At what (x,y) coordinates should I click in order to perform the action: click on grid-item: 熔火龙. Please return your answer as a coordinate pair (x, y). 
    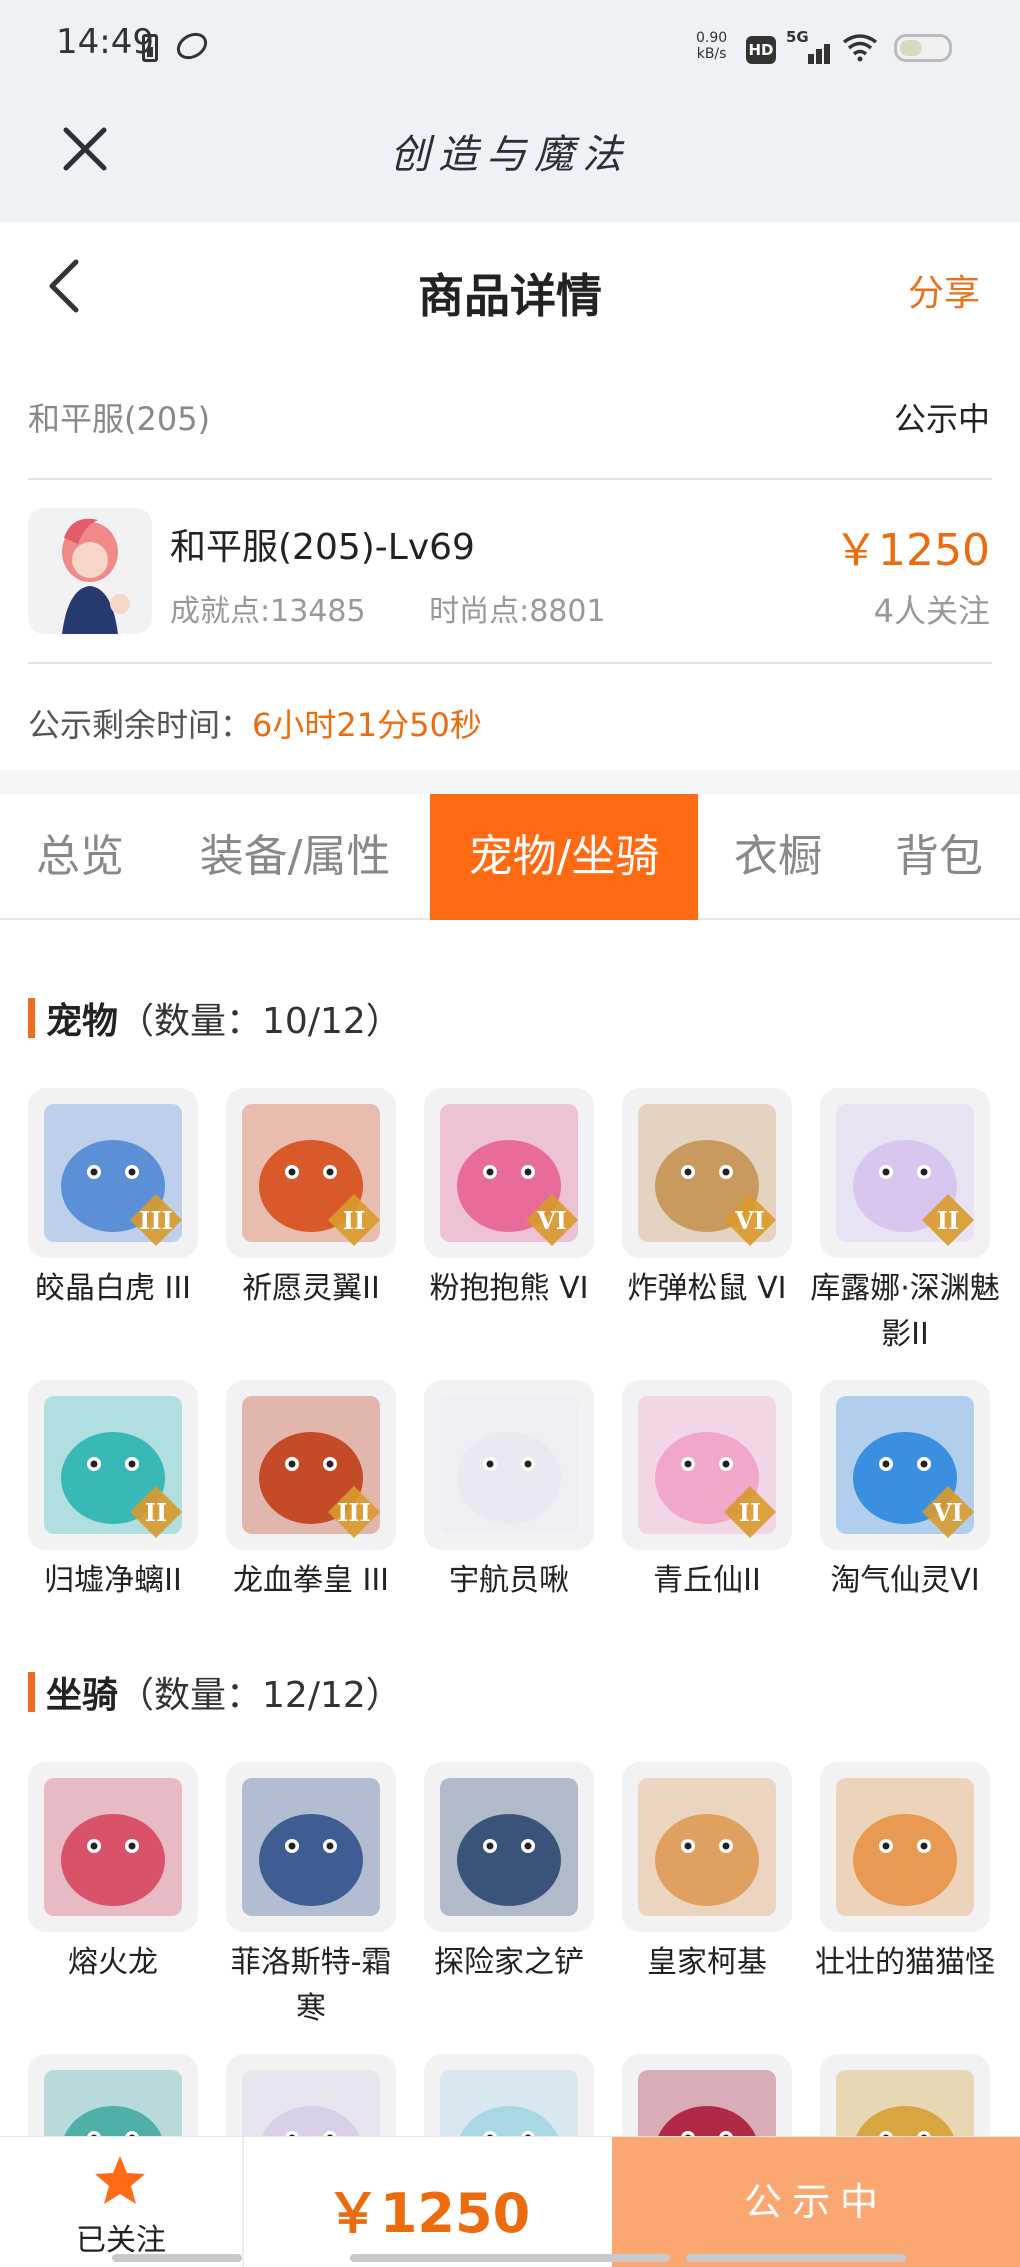
    Looking at the image, I should click on (113, 1874).